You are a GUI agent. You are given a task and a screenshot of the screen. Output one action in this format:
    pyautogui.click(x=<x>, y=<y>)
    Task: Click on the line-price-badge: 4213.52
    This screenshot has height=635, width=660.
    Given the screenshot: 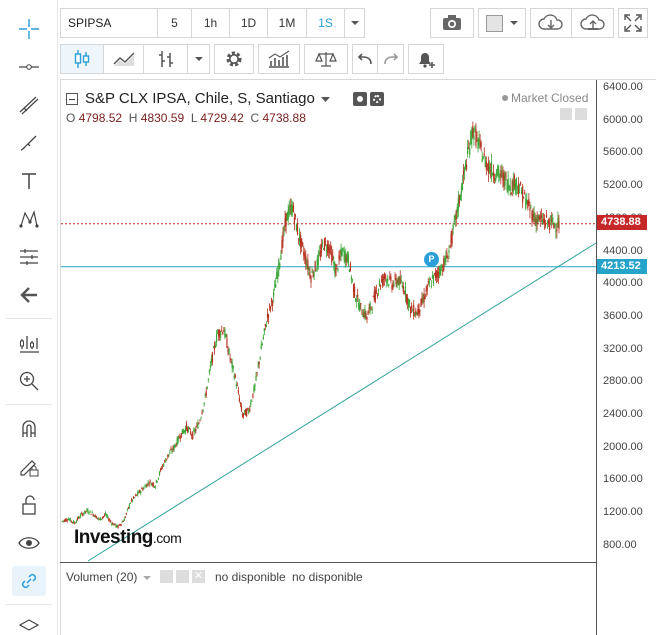 What is the action you would take?
    pyautogui.click(x=622, y=266)
    